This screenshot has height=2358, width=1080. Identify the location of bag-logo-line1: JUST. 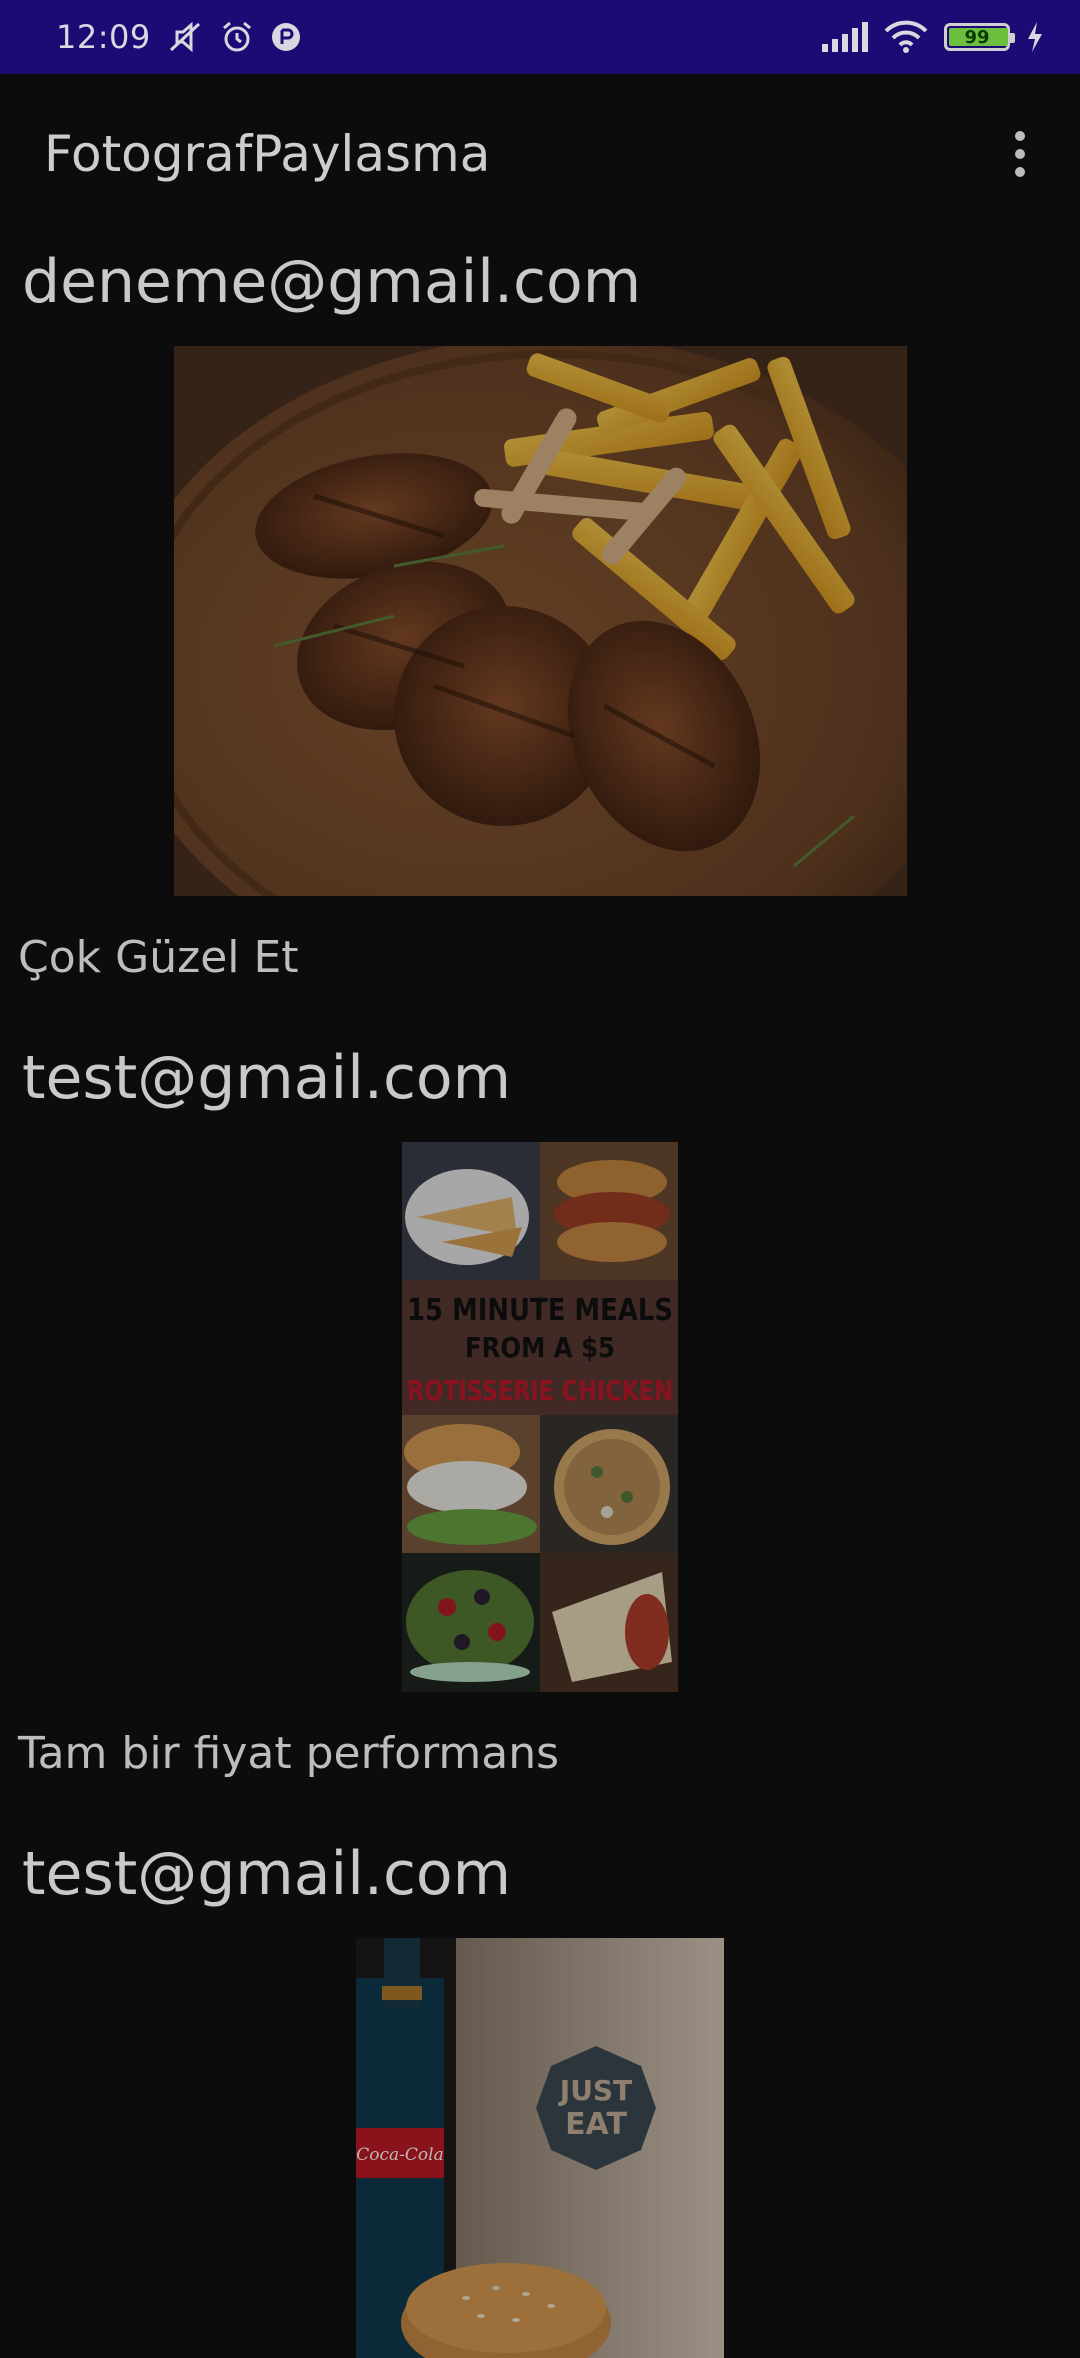
(595, 2090).